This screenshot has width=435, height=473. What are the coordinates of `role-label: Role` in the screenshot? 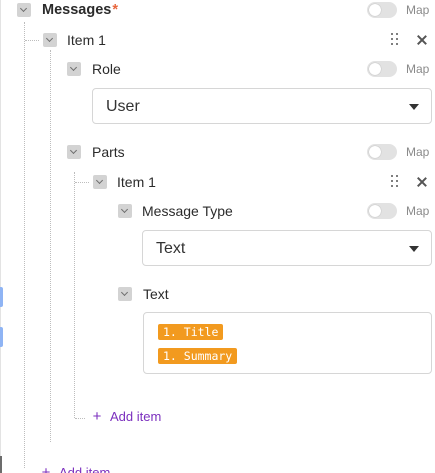 It's located at (106, 69).